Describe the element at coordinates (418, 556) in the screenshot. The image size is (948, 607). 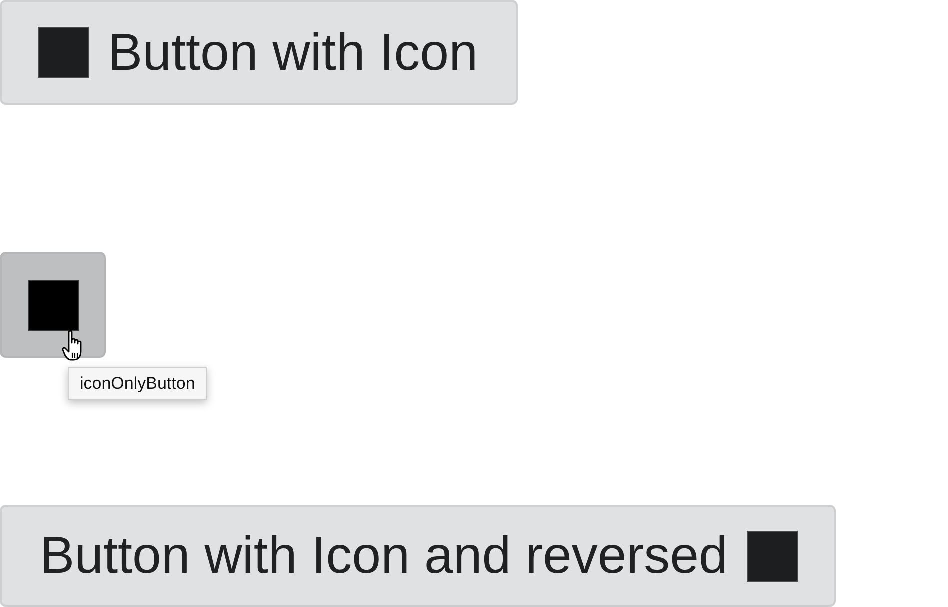
I see `icon-button: Button with Icon and reversed` at that location.